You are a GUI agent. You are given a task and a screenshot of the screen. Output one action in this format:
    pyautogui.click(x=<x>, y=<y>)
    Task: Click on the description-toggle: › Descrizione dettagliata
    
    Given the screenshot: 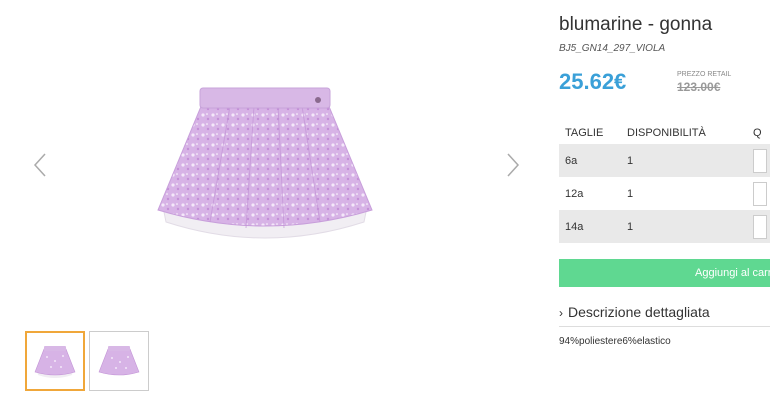 What is the action you would take?
    pyautogui.click(x=634, y=312)
    